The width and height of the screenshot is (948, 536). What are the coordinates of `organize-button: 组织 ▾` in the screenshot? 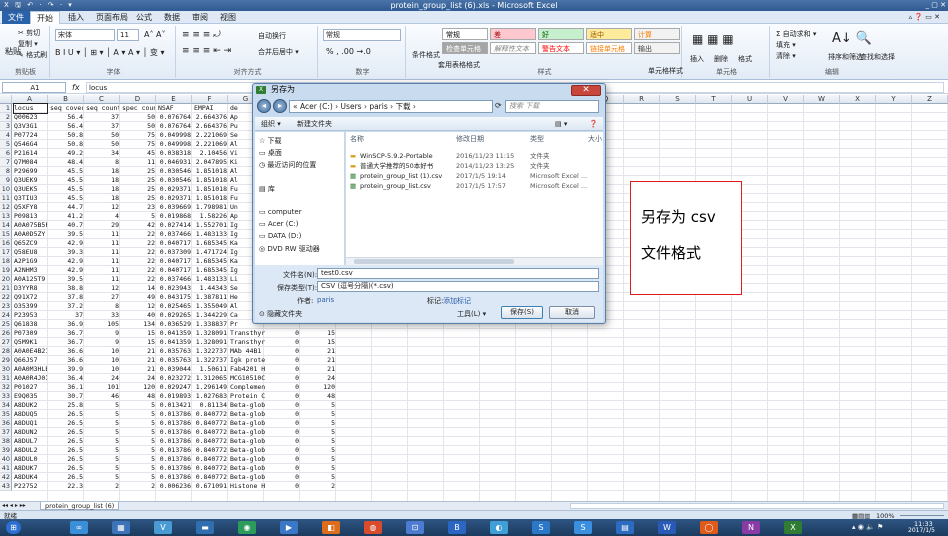 It's located at (271, 124).